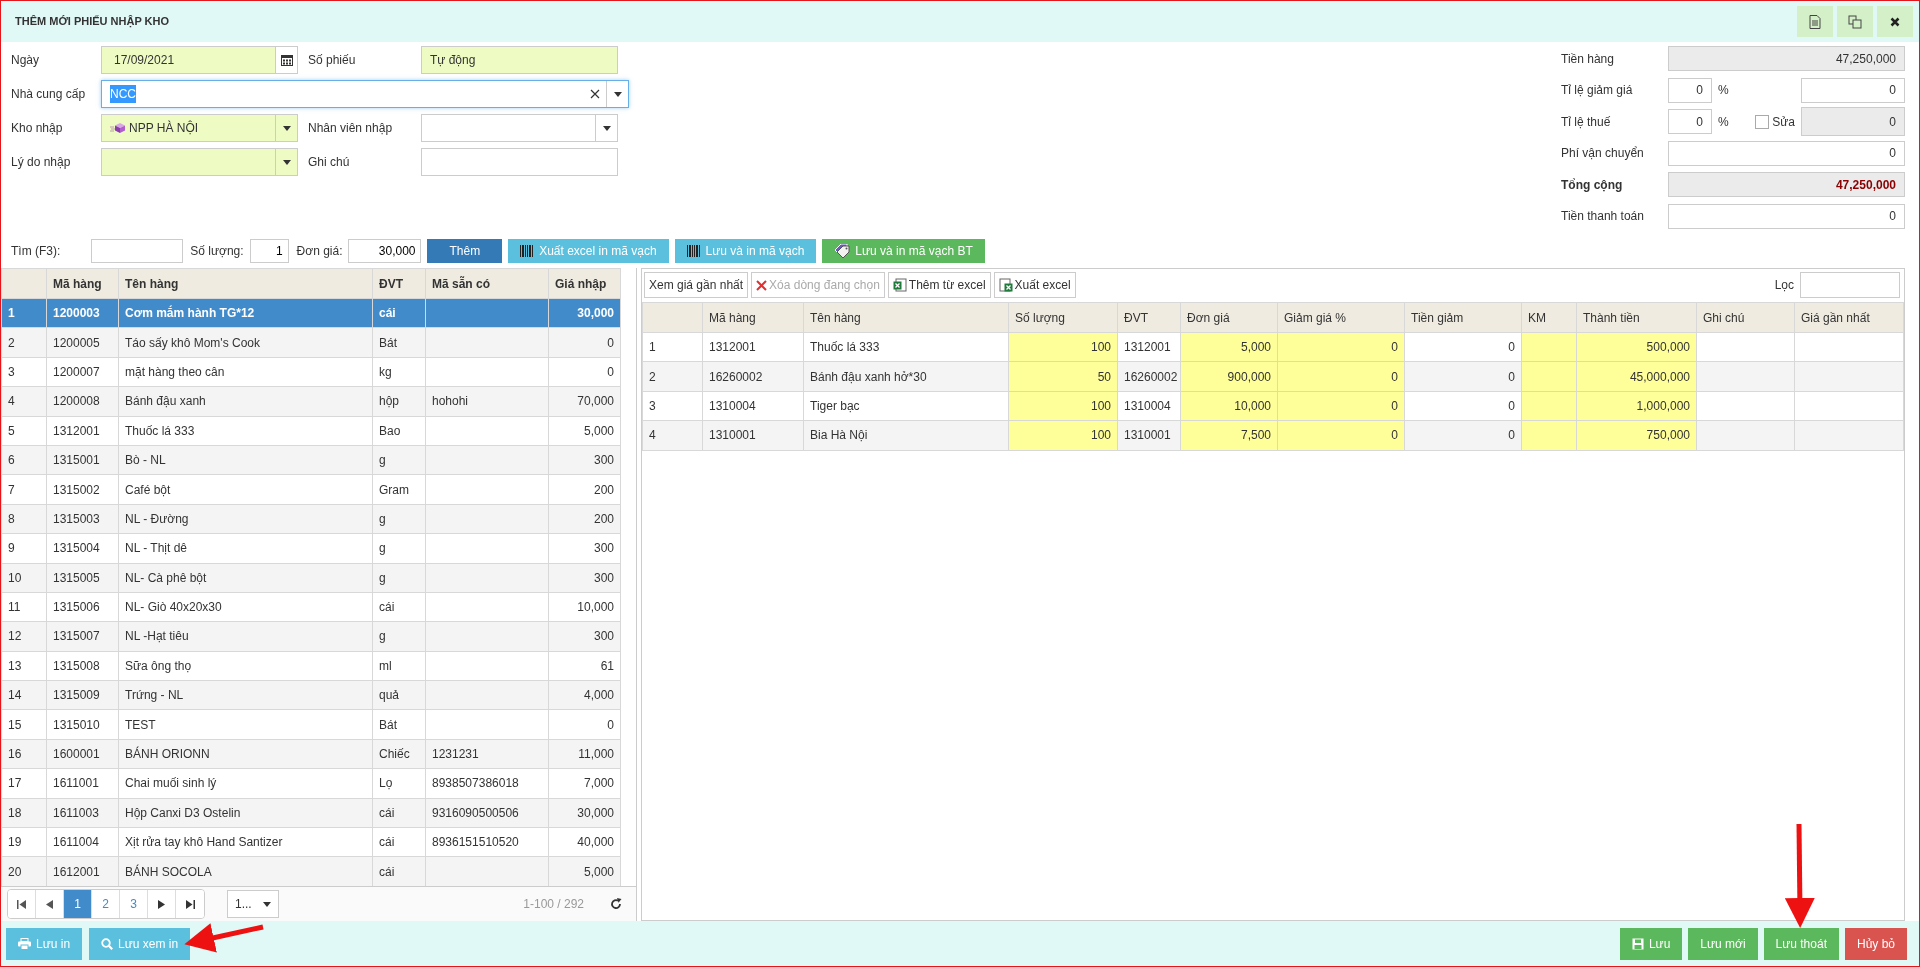  I want to click on table-cell: Xịt rửa tay khô Hand Santizer, so click(245, 842).